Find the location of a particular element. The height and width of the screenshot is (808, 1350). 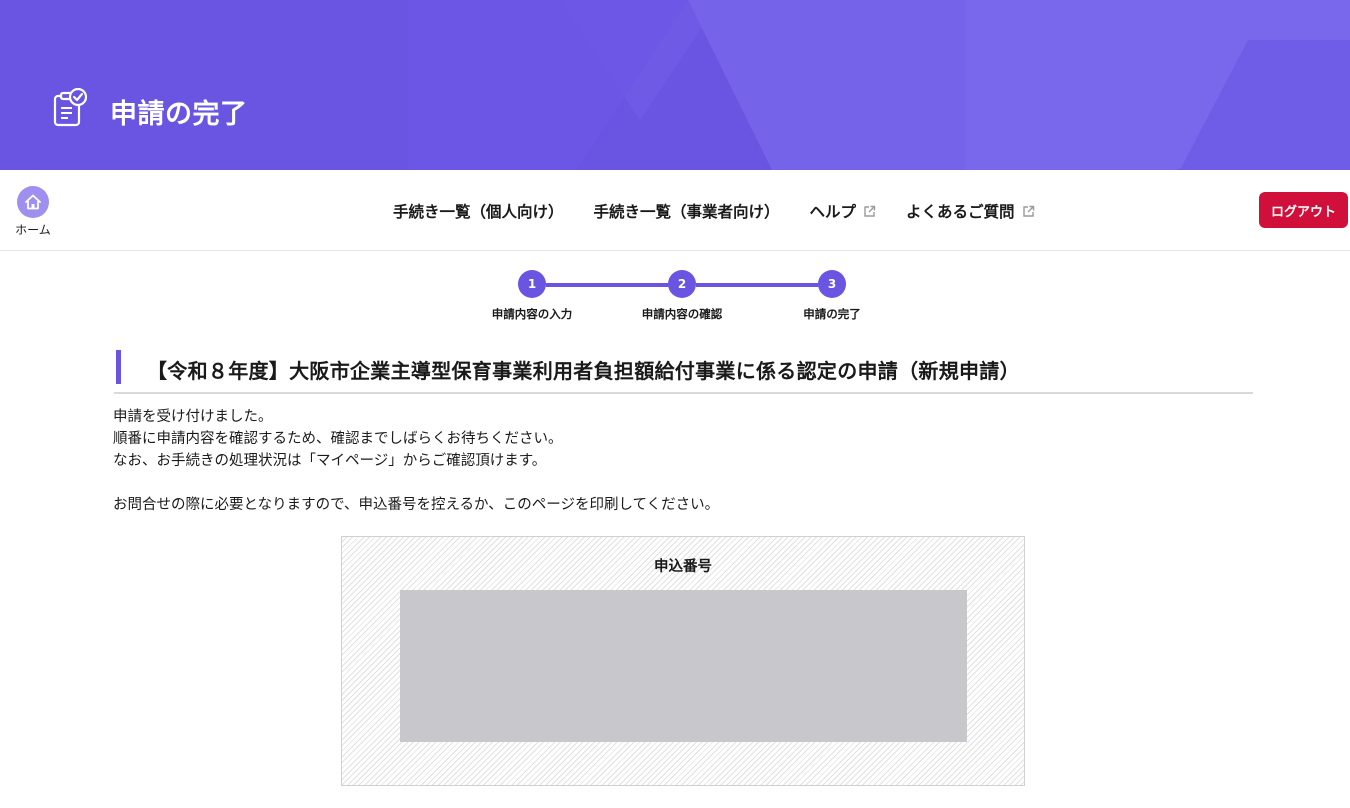

step-3-label: 申請の完了 is located at coordinates (832, 314).